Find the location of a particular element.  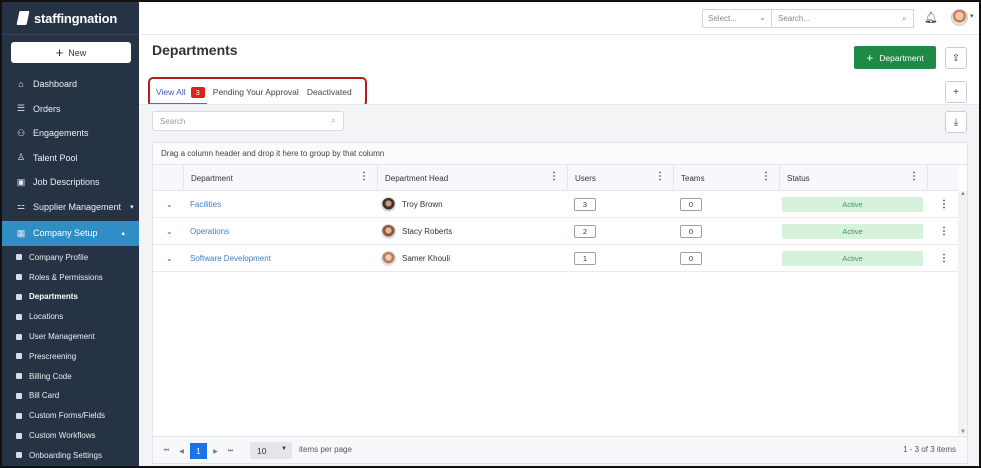

chevron-down-icon: ▾ is located at coordinates (972, 16).